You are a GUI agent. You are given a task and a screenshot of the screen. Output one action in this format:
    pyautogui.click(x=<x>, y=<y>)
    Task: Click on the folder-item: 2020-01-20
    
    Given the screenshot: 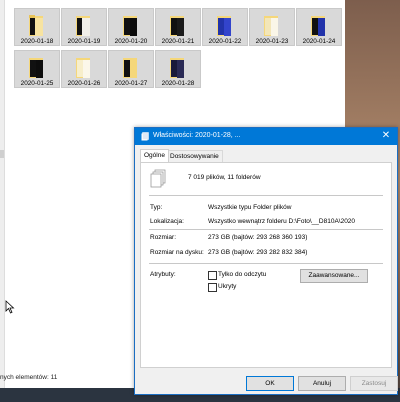 What is the action you would take?
    pyautogui.click(x=131, y=27)
    